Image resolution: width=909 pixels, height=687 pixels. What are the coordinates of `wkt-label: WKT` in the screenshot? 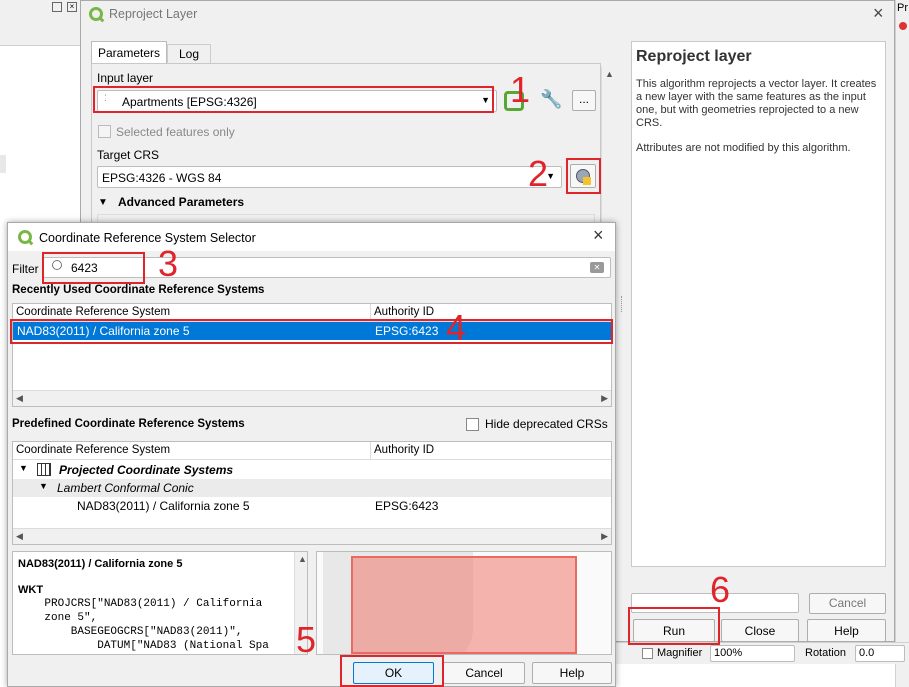 It's located at (31, 590).